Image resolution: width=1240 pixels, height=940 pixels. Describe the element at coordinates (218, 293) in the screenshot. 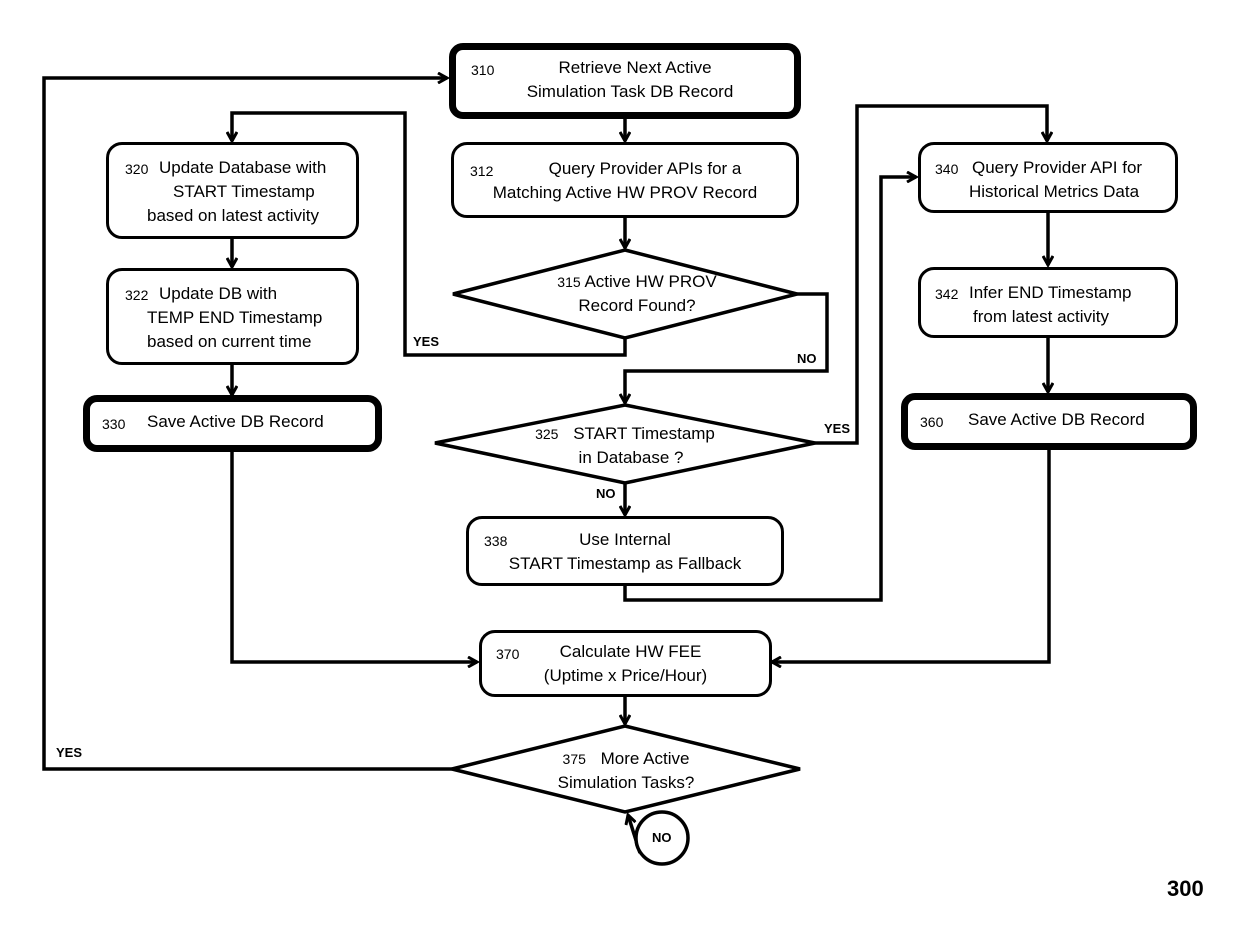

I see `step-text-line: Update DB with` at that location.